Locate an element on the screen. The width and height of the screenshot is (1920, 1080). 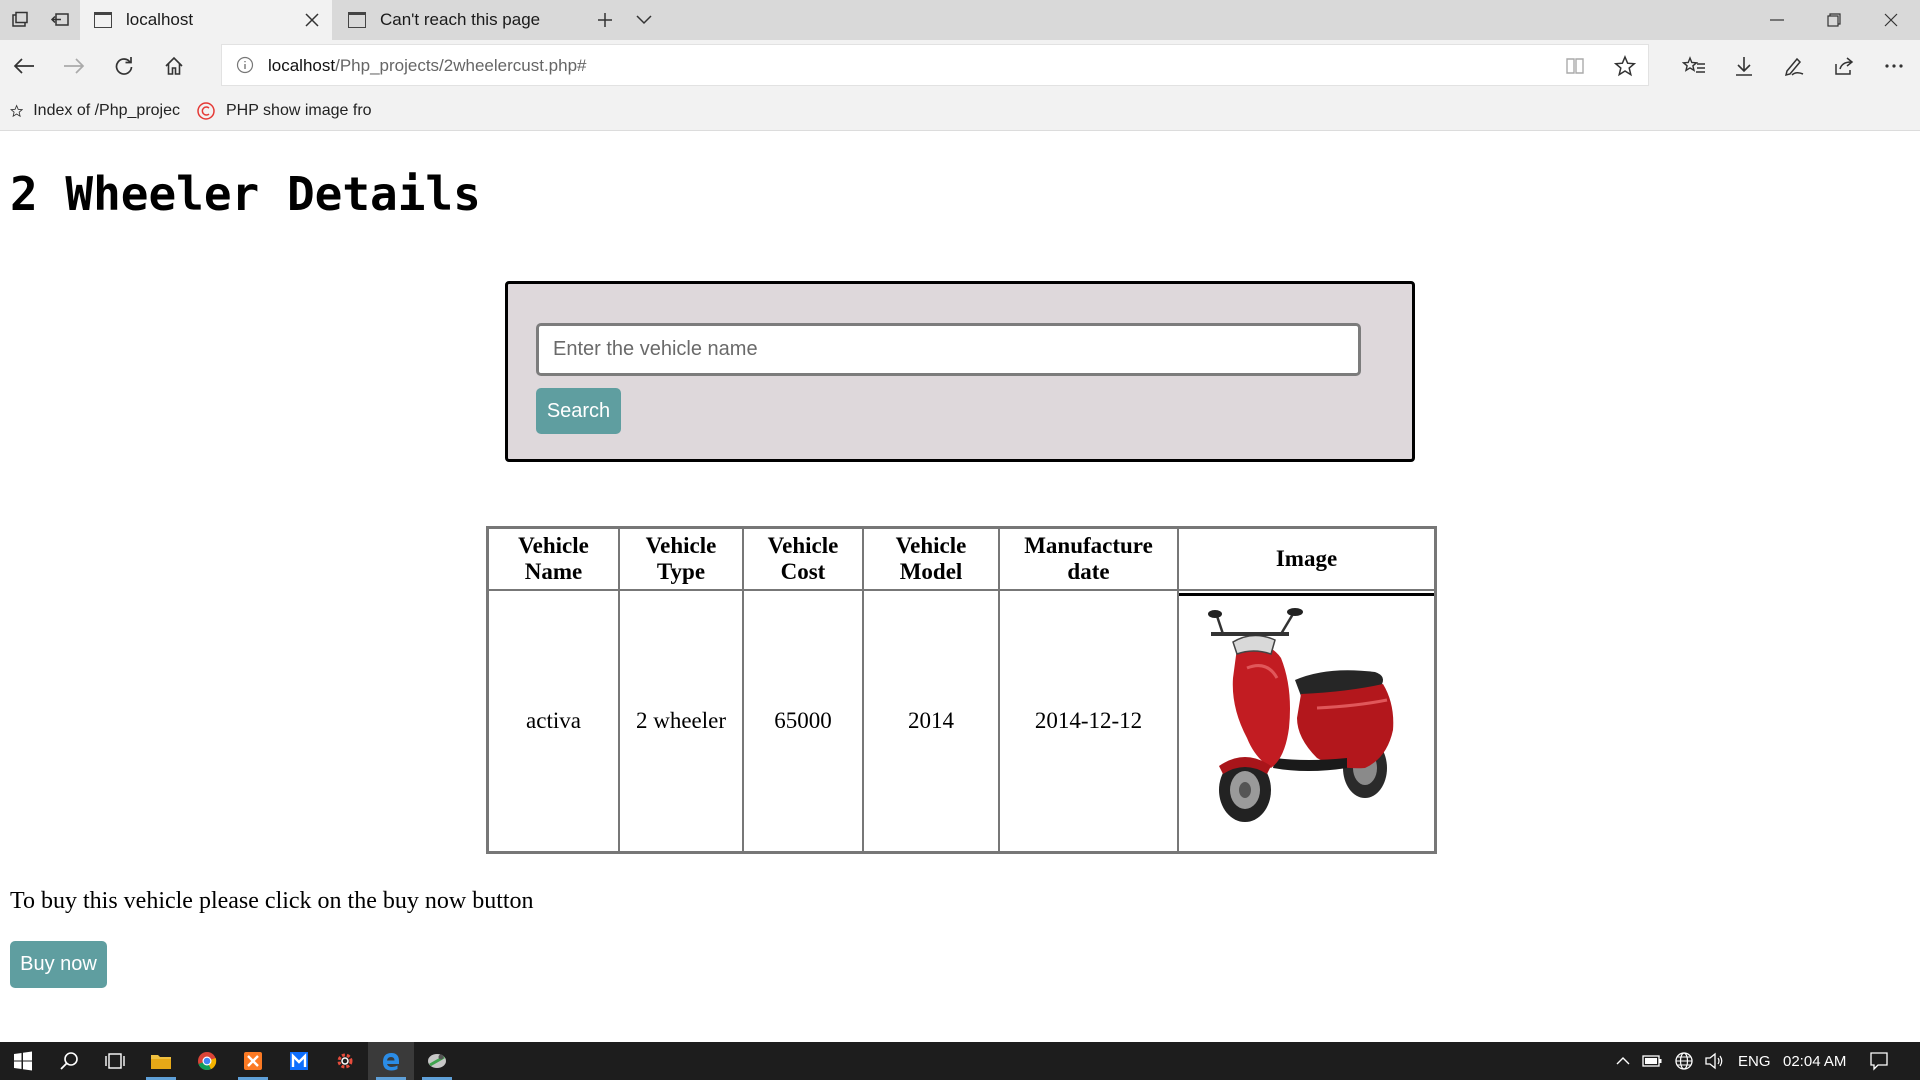
url-text: localhost/Php_projects/2wheelercust.php# is located at coordinates (427, 66).